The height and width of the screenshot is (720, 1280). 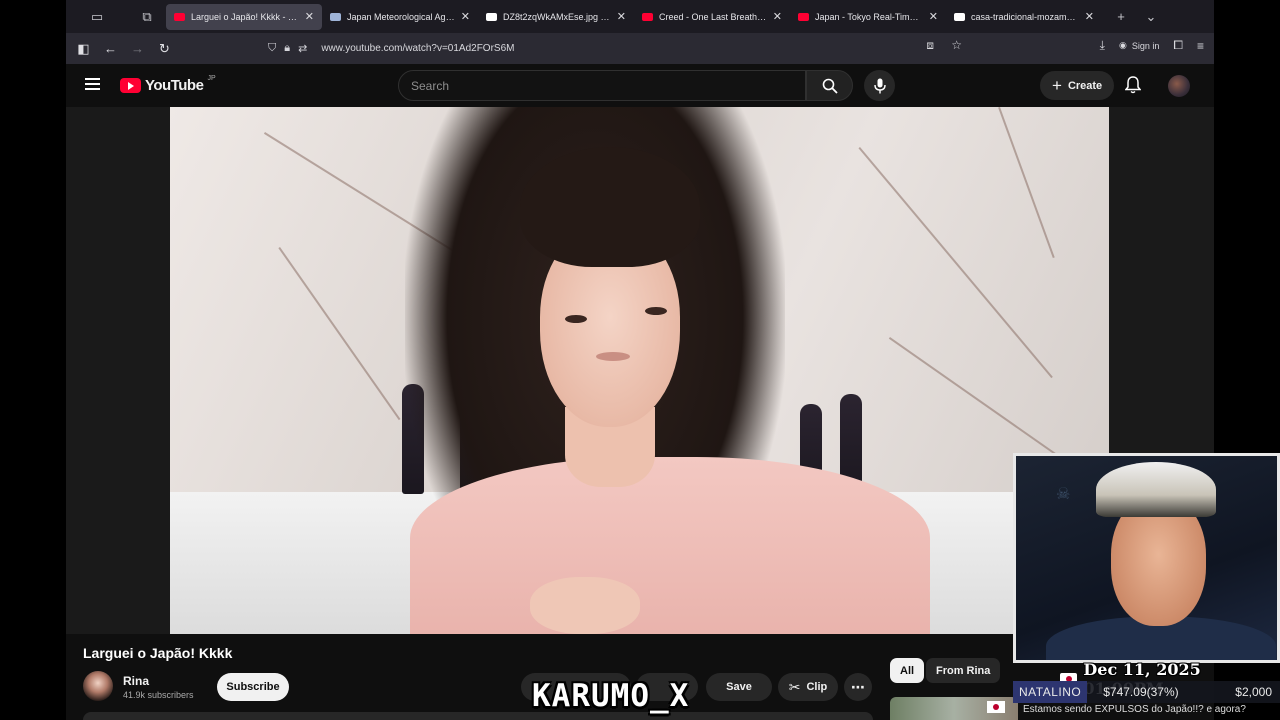 What do you see at coordinates (1077, 85) in the screenshot?
I see `create-button: + Create` at bounding box center [1077, 85].